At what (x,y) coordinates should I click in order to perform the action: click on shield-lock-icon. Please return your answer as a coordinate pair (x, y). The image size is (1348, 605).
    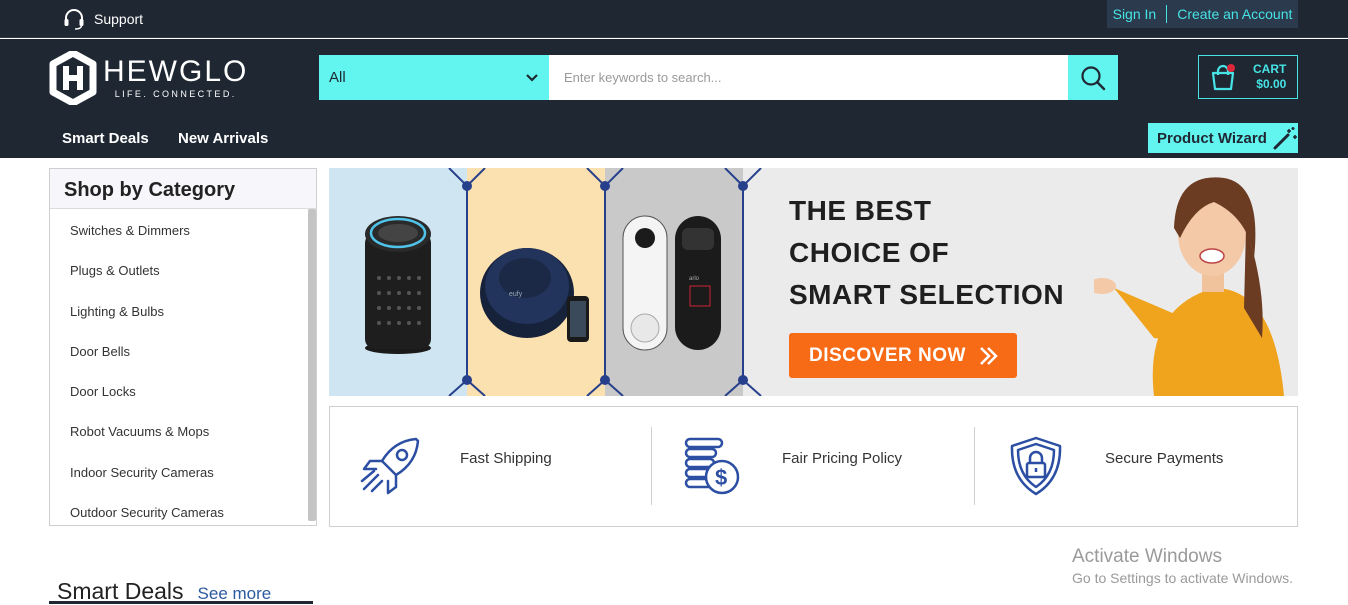
    Looking at the image, I should click on (1036, 466).